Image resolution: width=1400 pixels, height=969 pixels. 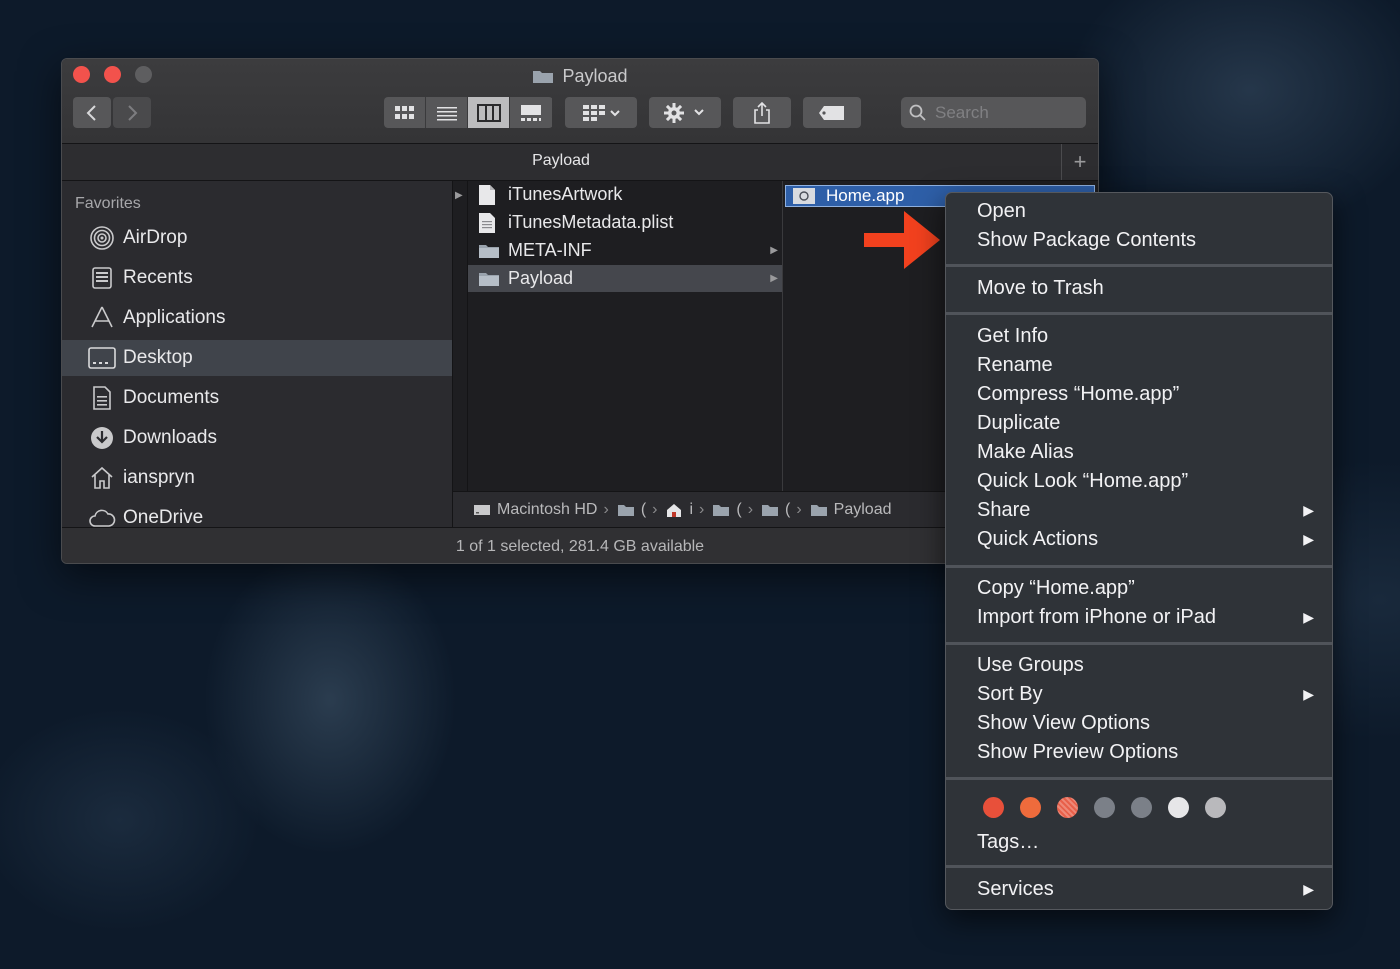 I want to click on file-icon, so click(x=489, y=195).